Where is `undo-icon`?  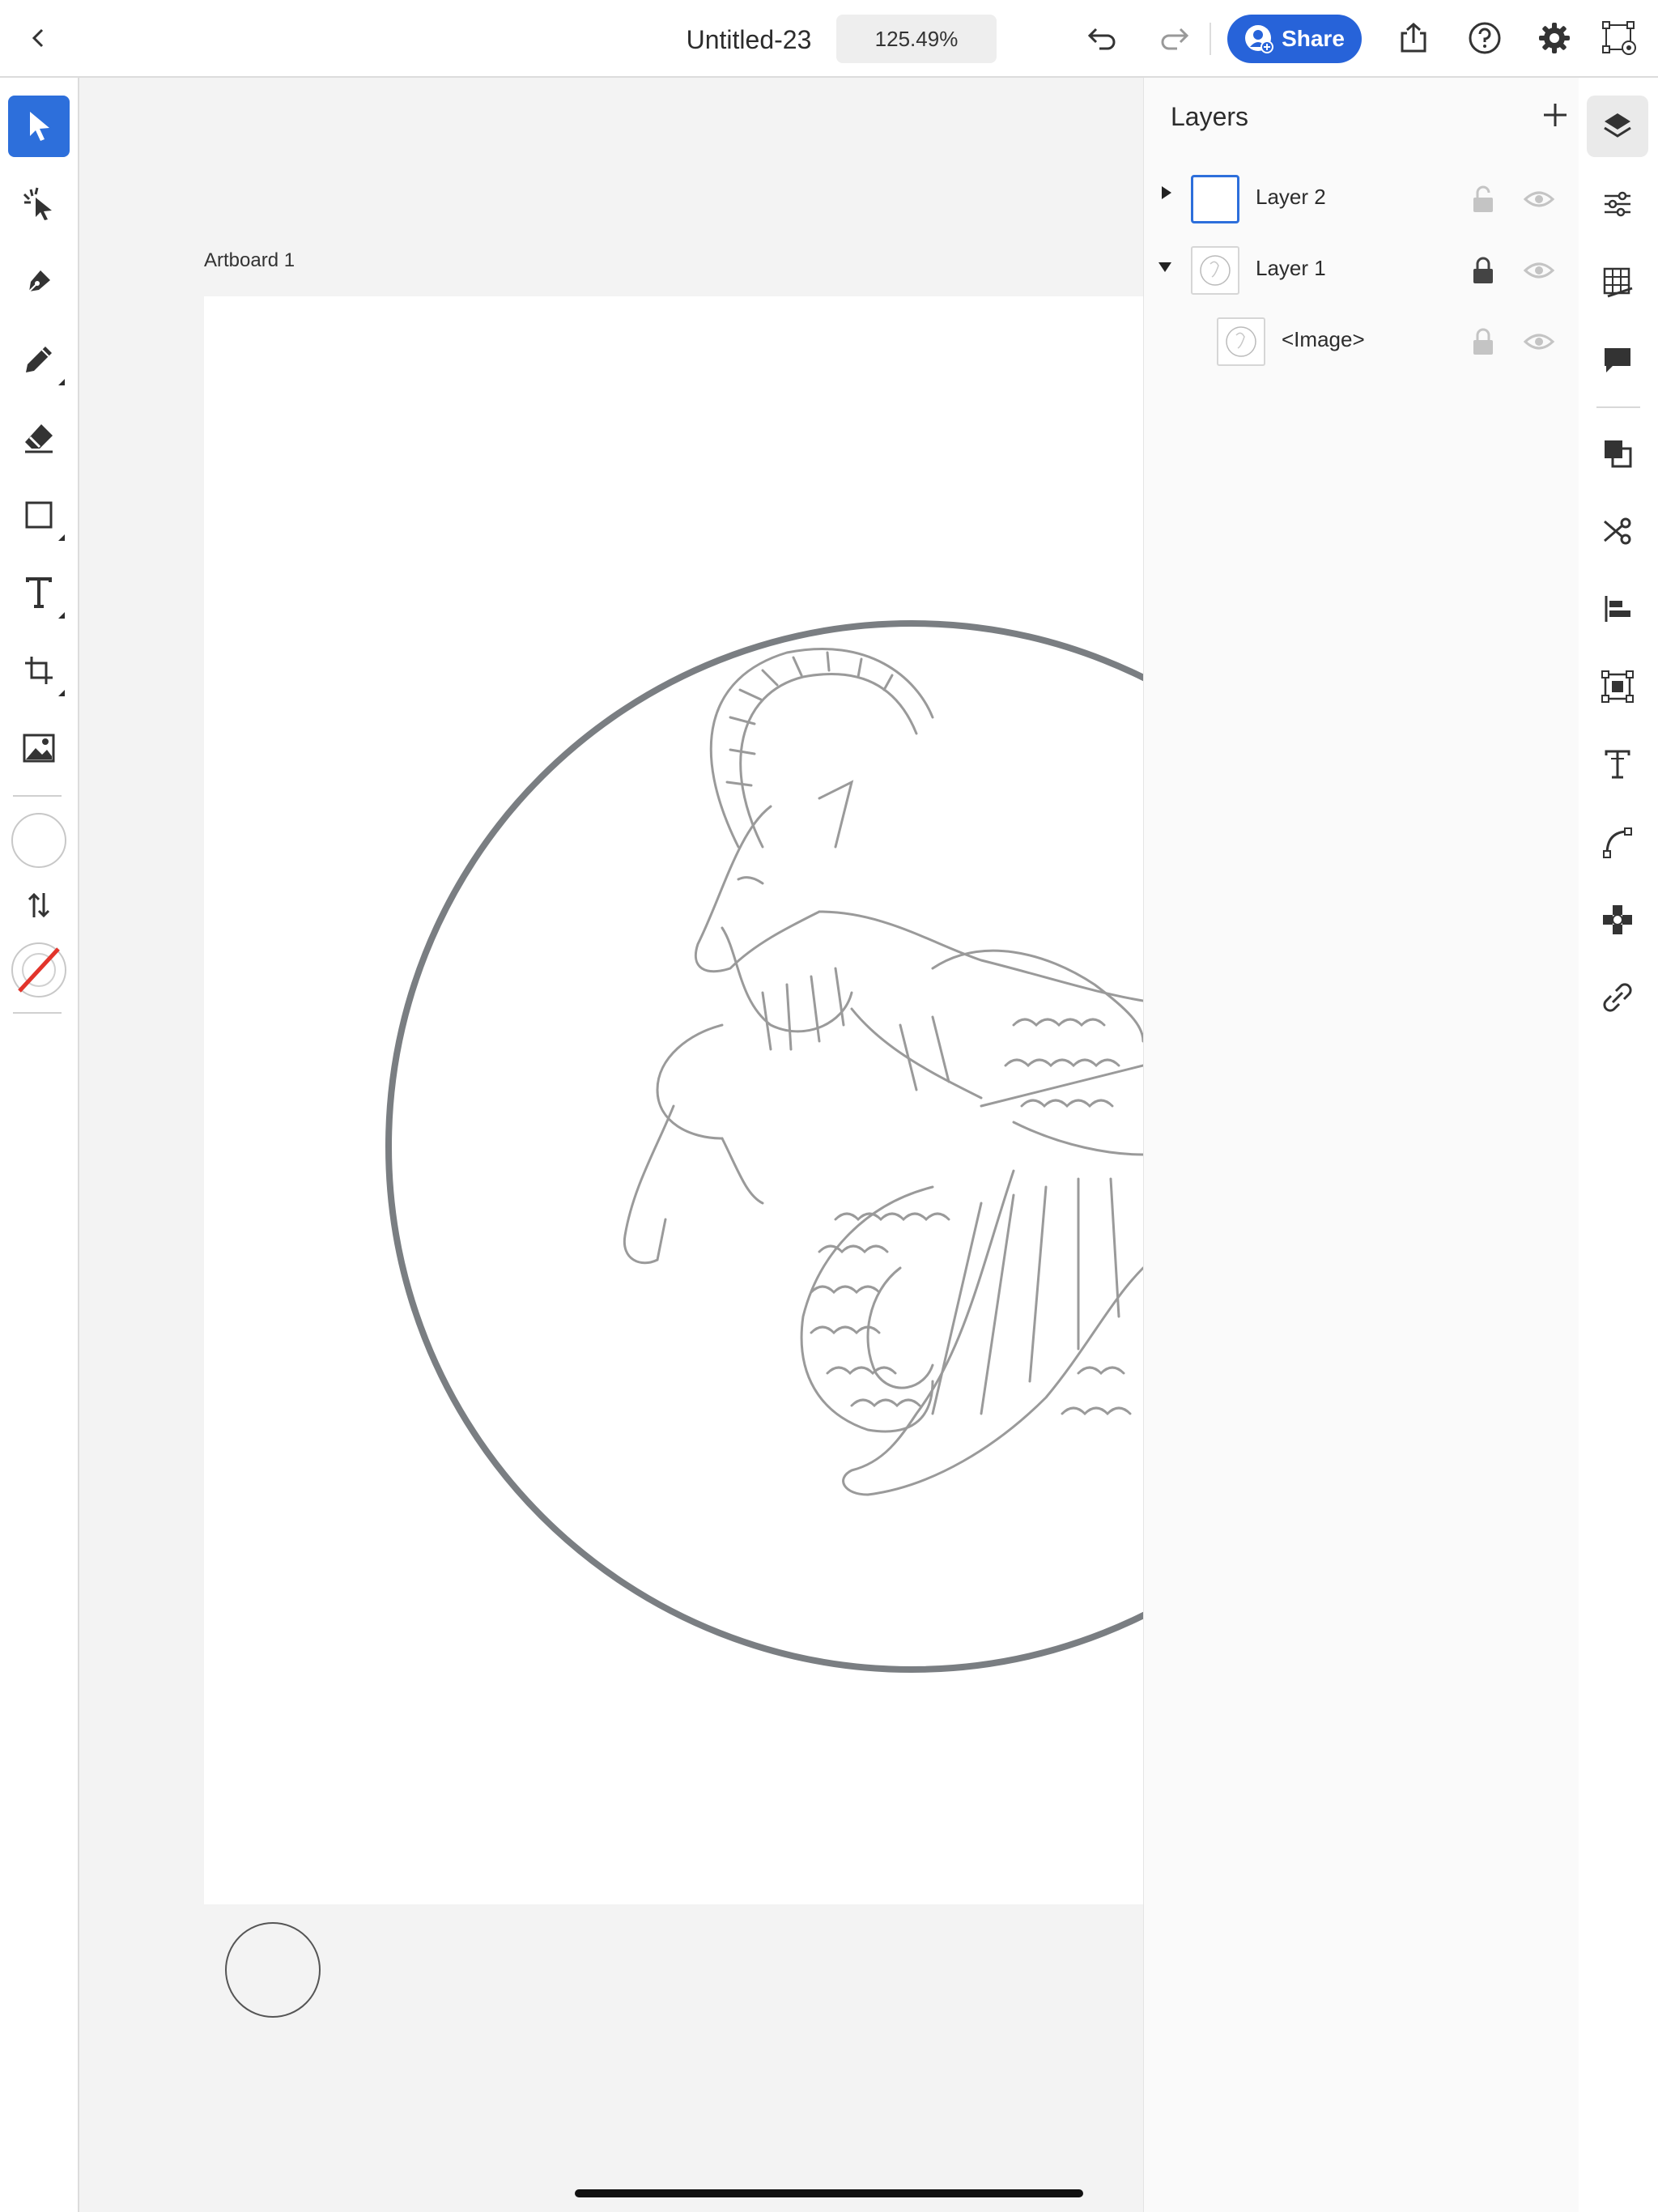 undo-icon is located at coordinates (1102, 38).